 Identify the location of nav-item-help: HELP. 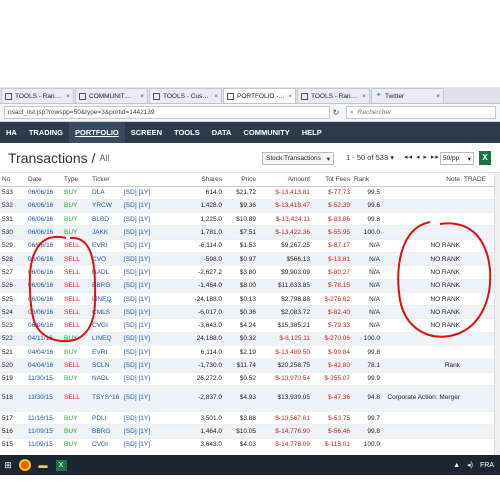
(312, 132).